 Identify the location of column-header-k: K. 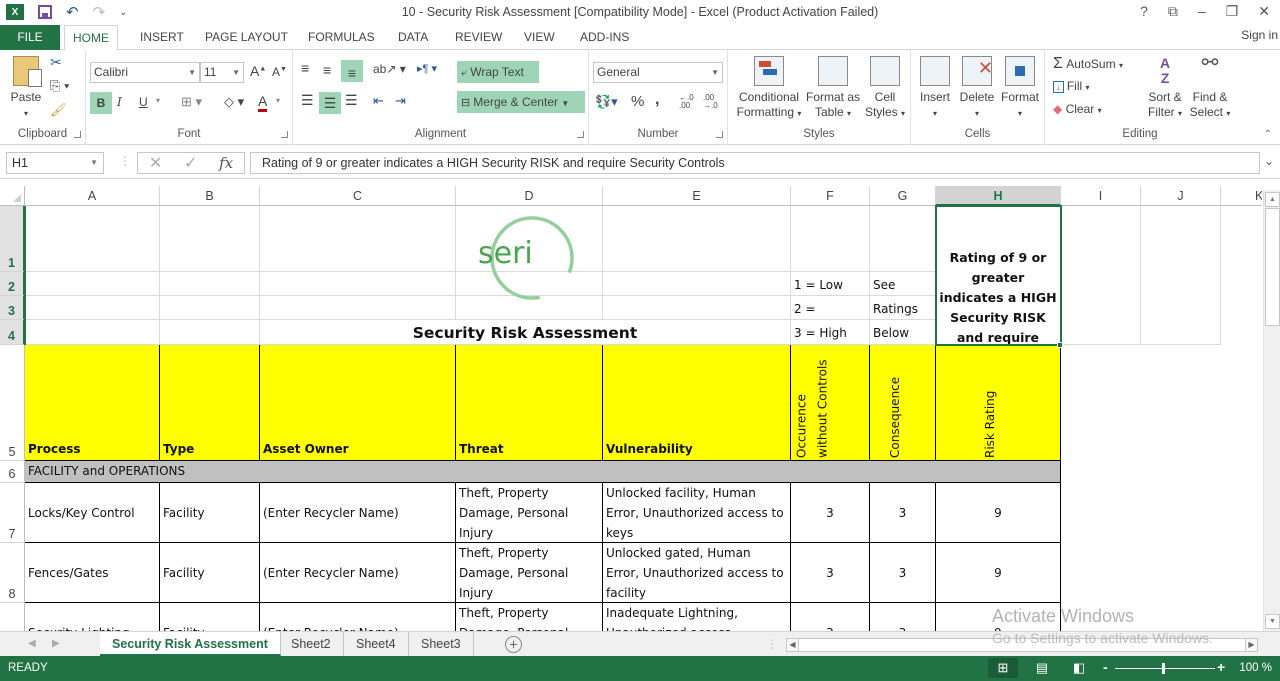
(1241, 196).